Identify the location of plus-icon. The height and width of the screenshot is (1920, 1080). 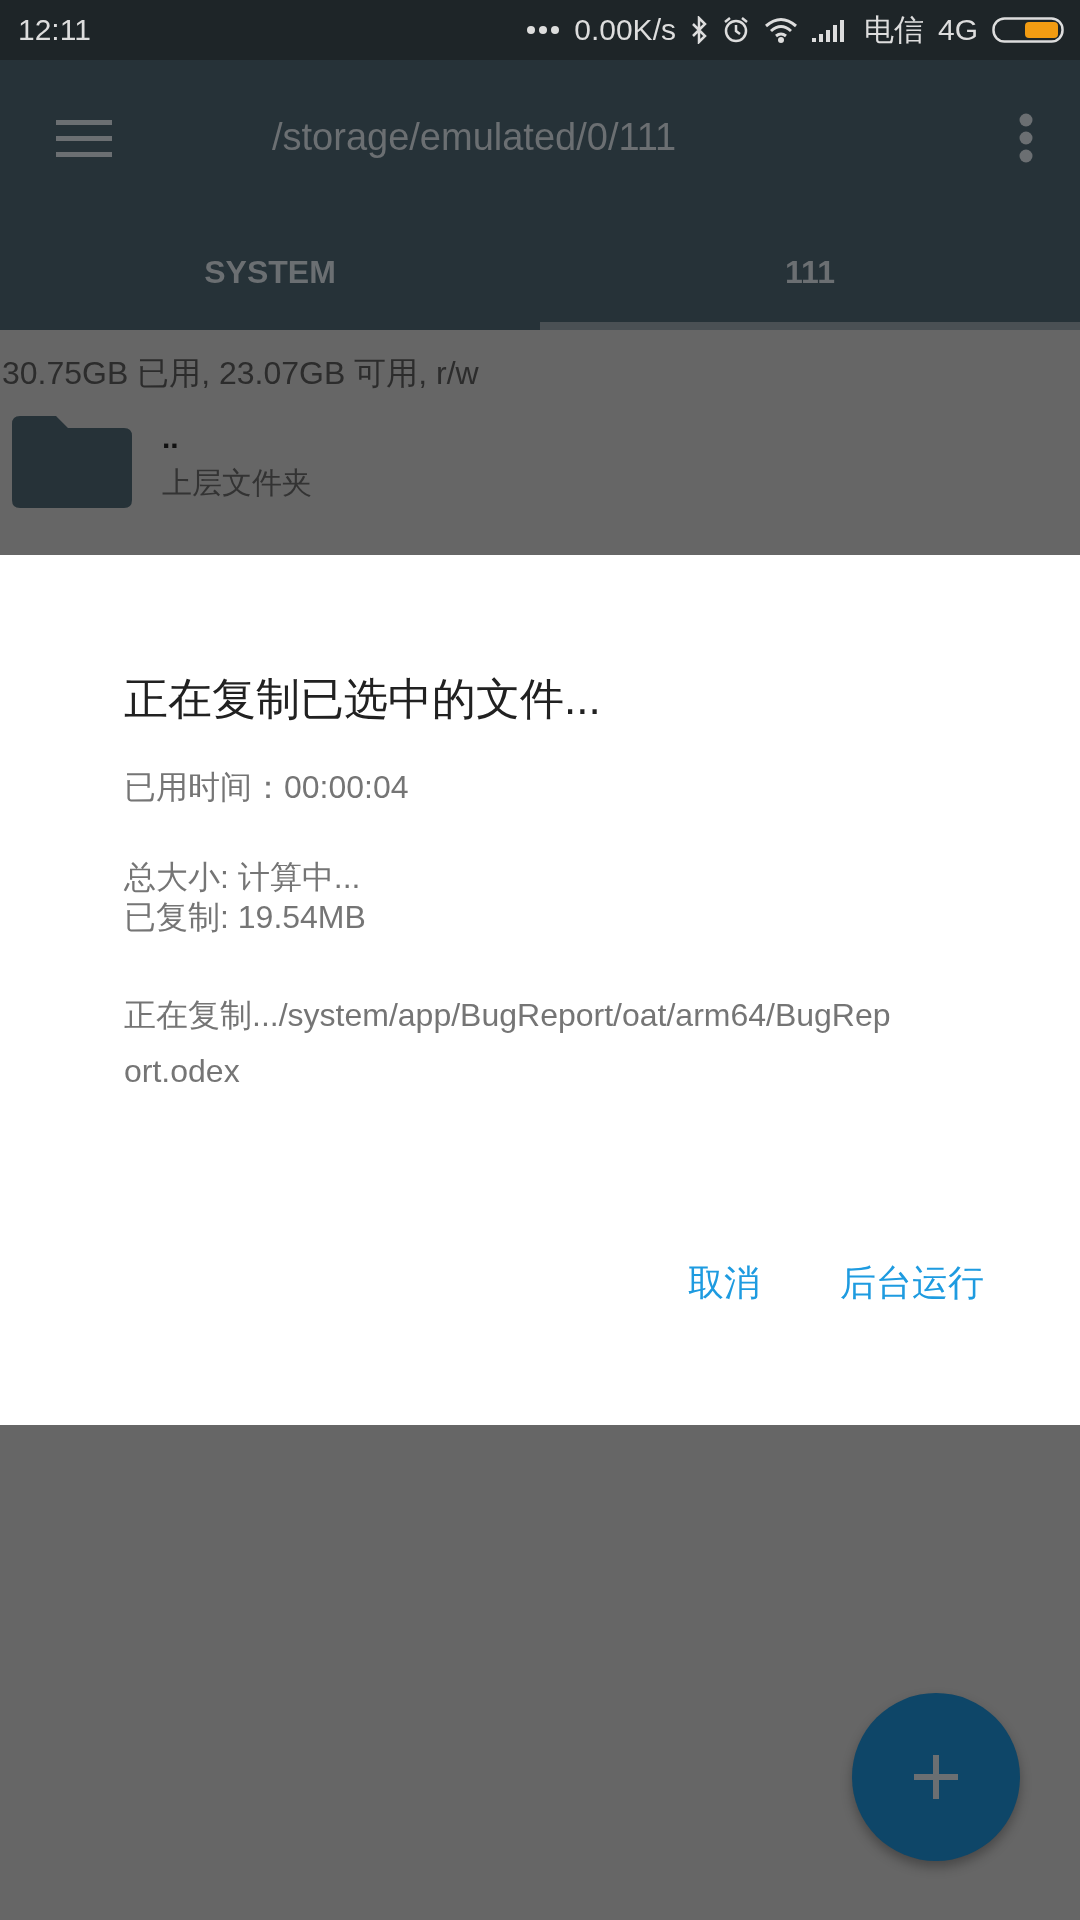
(936, 1777).